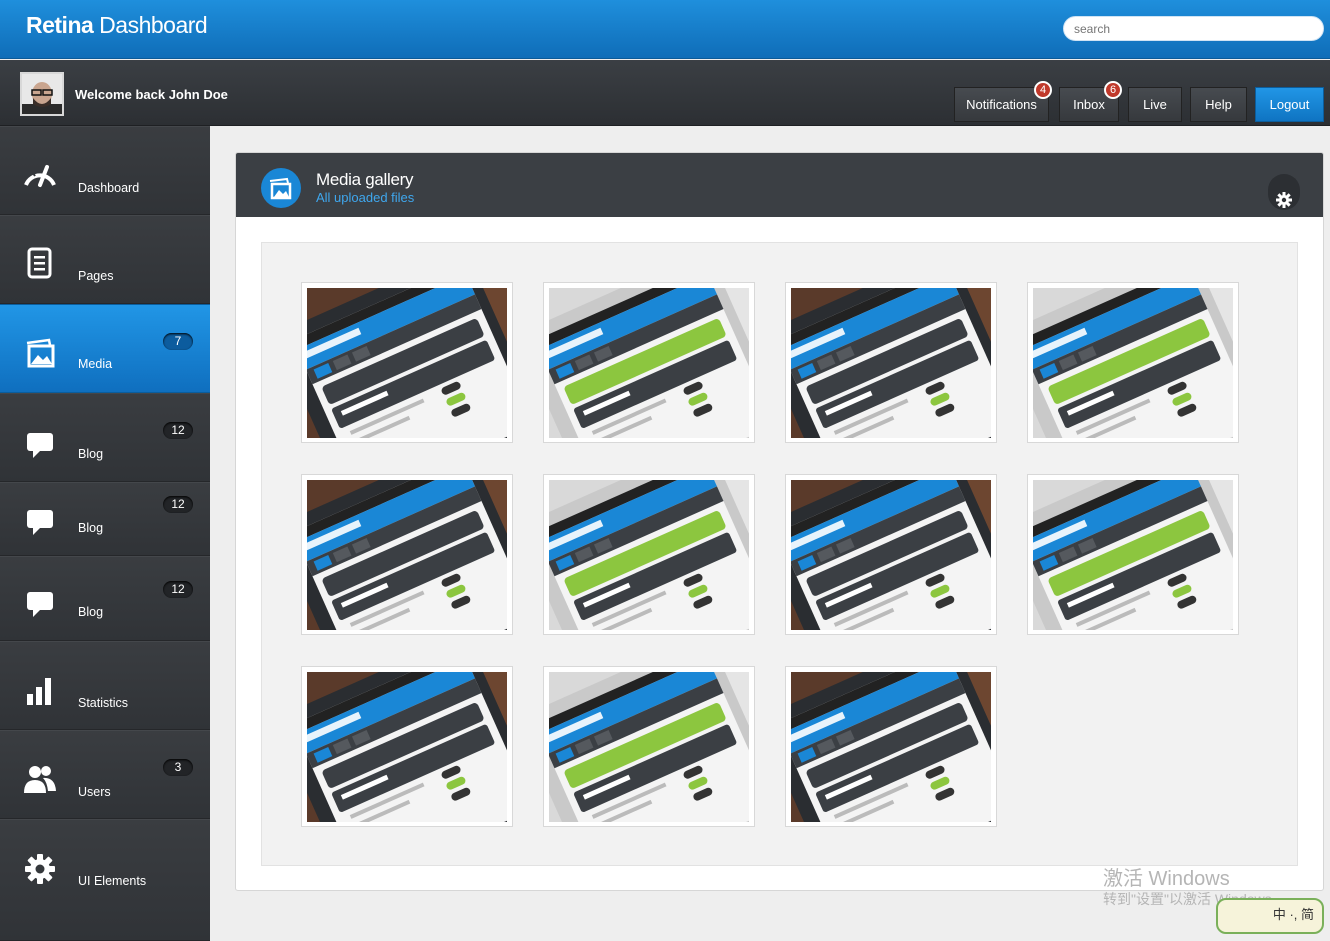 Image resolution: width=1330 pixels, height=941 pixels. Describe the element at coordinates (1043, 90) in the screenshot. I see `notifications-badge: 4` at that location.